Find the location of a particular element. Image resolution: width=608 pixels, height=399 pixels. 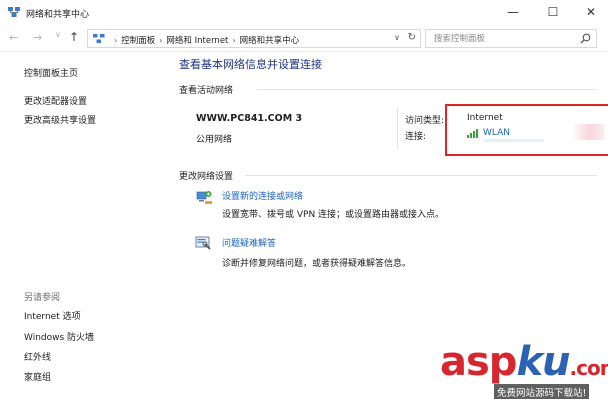

active-networks-heading: 查看活动网络 is located at coordinates (206, 91).